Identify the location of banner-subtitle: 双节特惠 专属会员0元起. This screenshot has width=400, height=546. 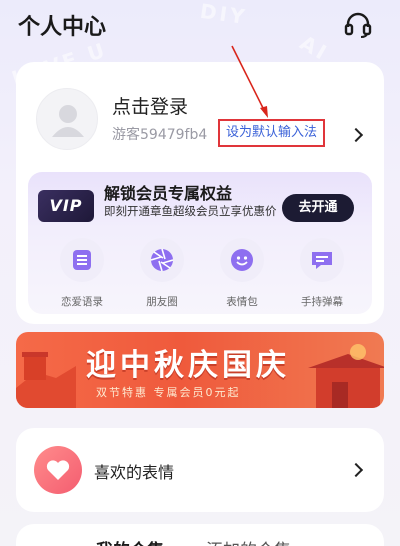
(168, 392).